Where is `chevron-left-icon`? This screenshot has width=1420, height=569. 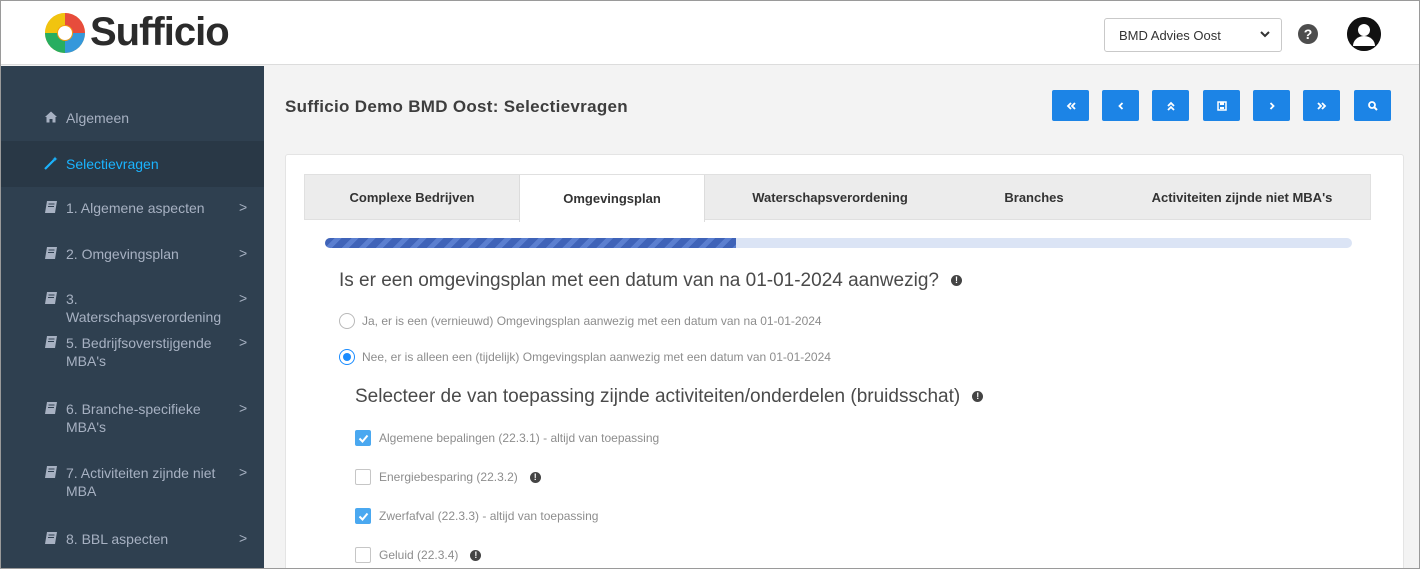 chevron-left-icon is located at coordinates (1120, 105).